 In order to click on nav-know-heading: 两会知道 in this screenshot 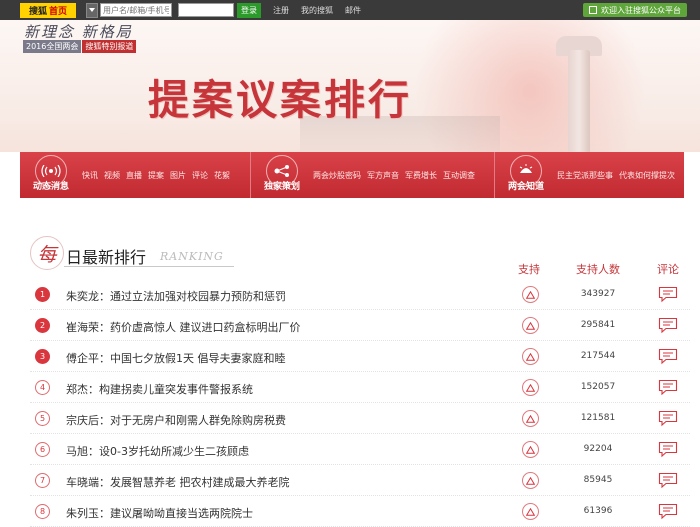, I will do `click(526, 175)`.